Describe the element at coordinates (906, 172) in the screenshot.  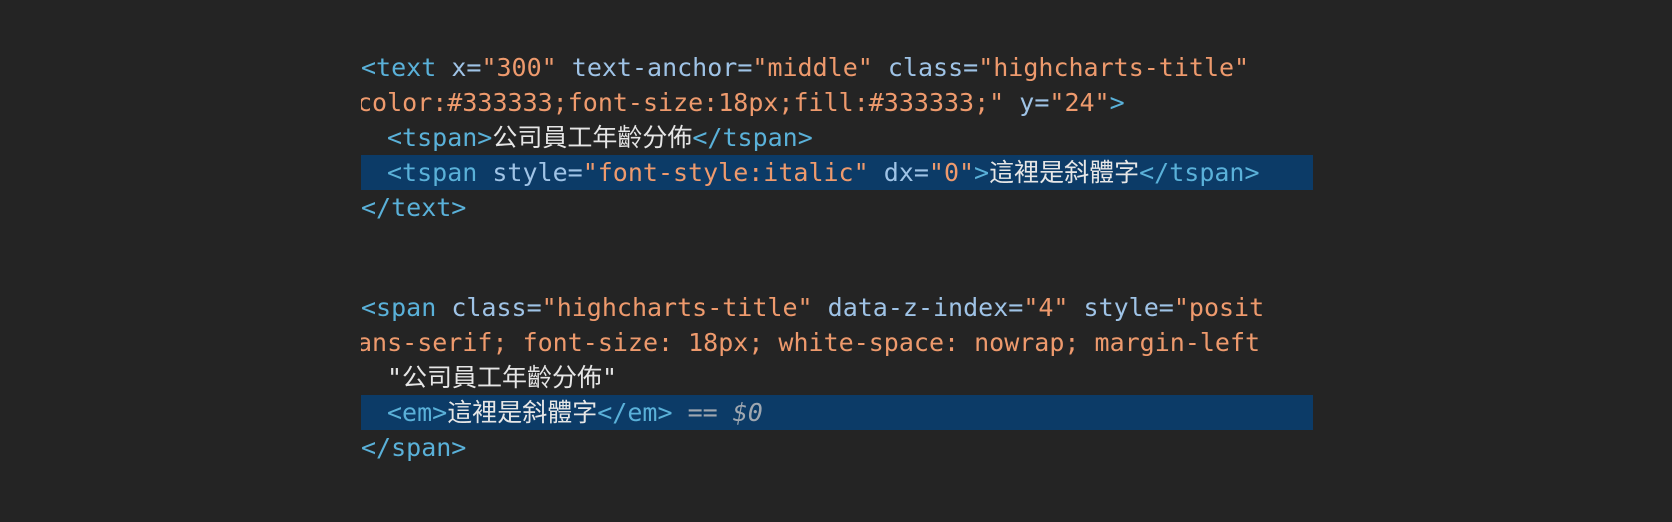
I see `attr-name: dx=` at that location.